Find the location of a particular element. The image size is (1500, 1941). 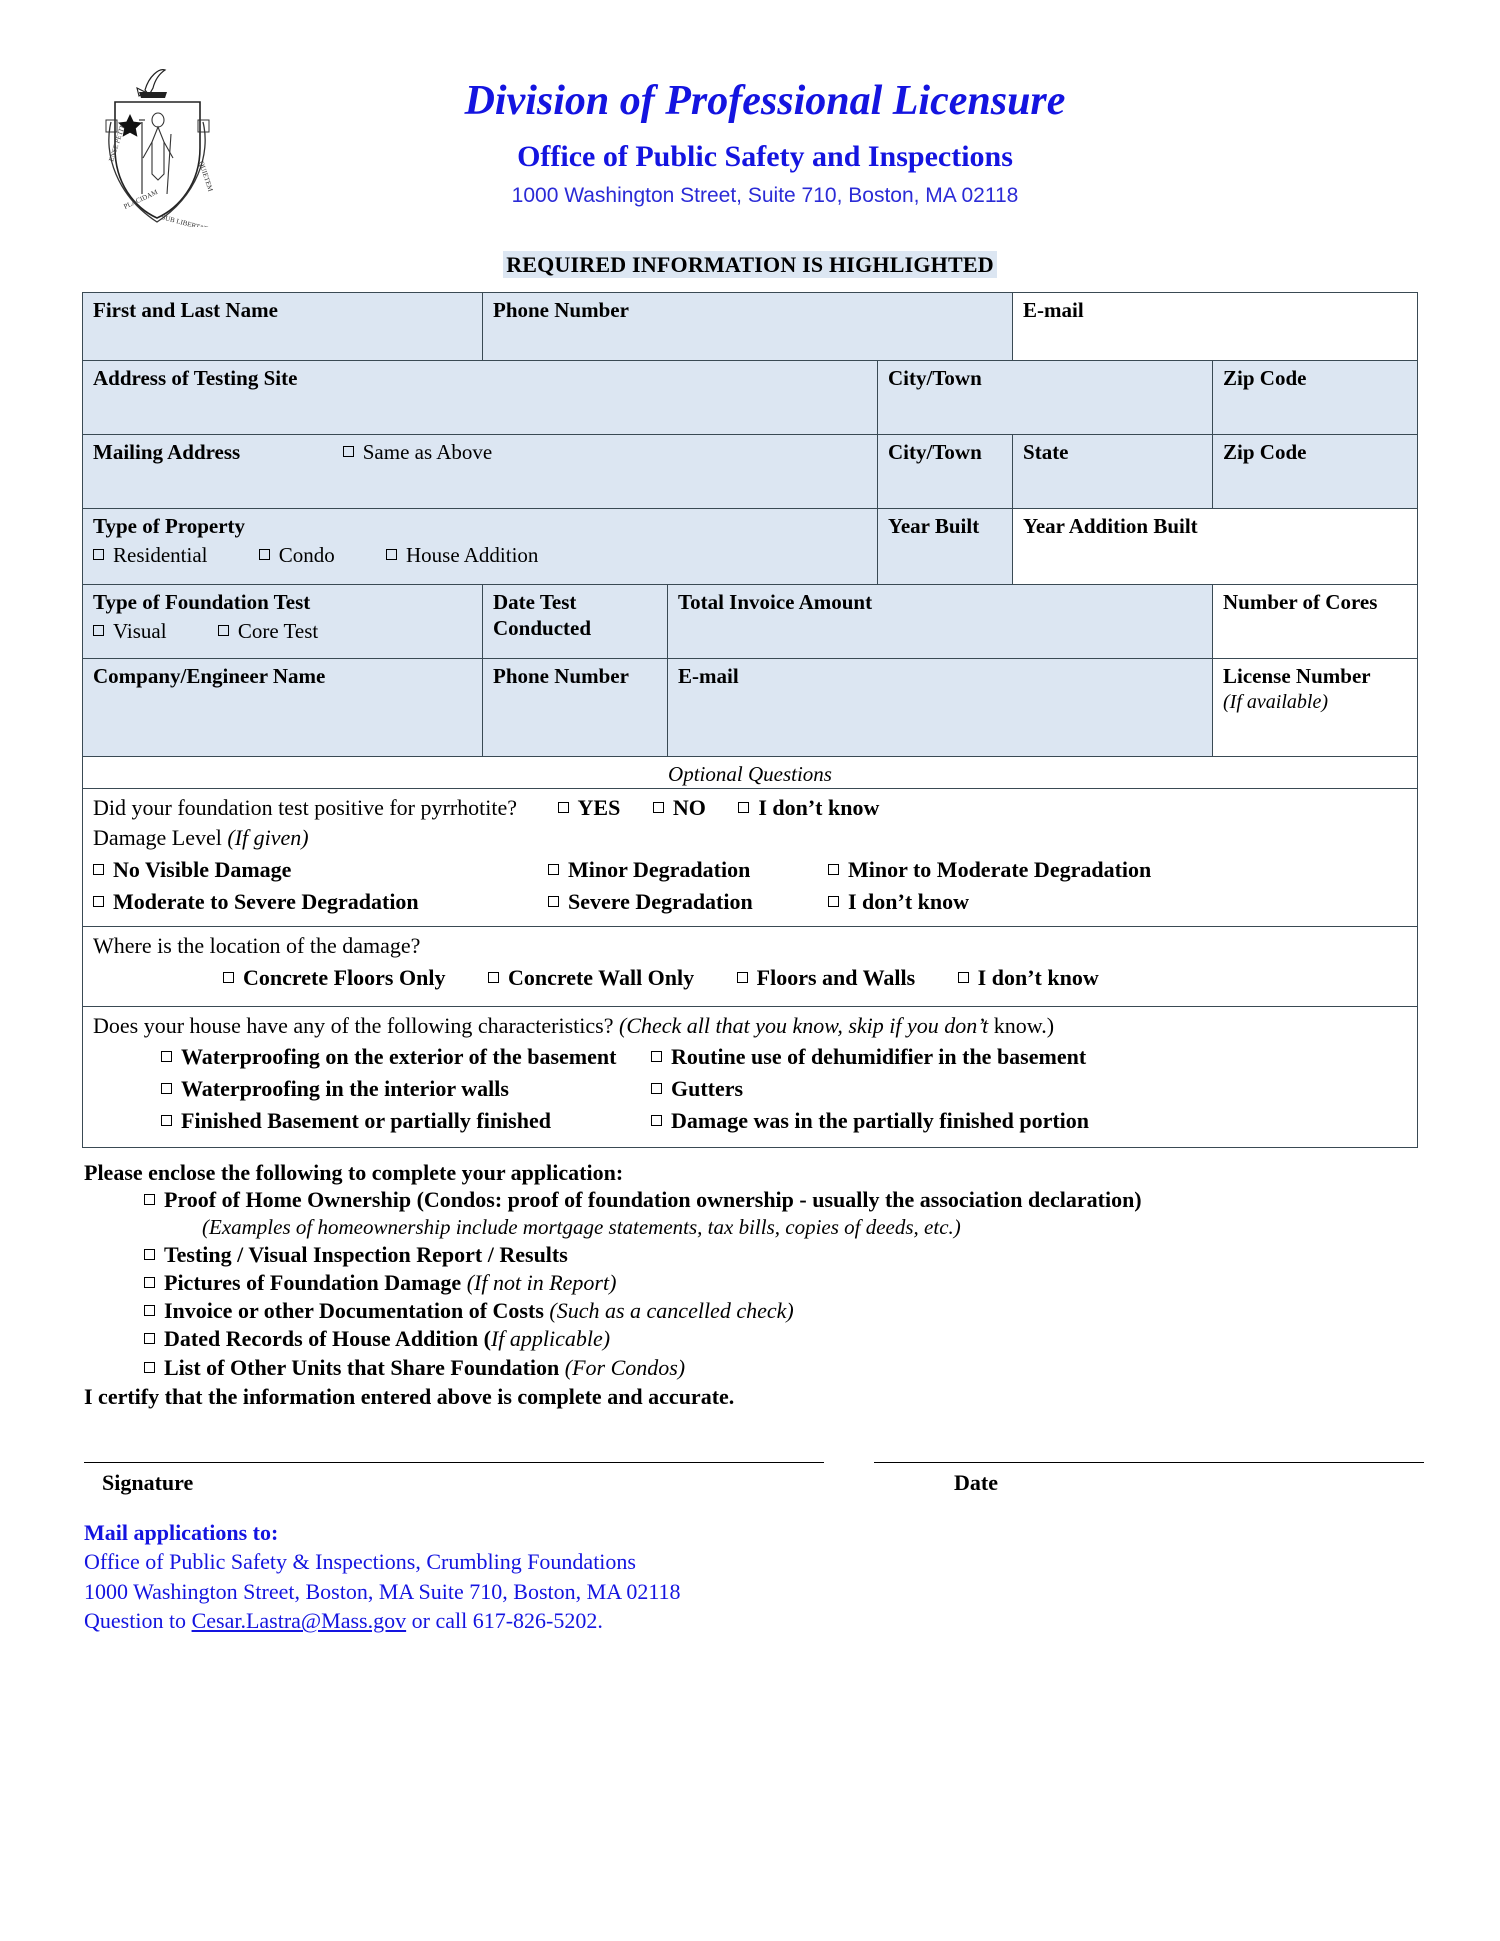

option-dont-know-damage: I don’t know is located at coordinates (898, 902).